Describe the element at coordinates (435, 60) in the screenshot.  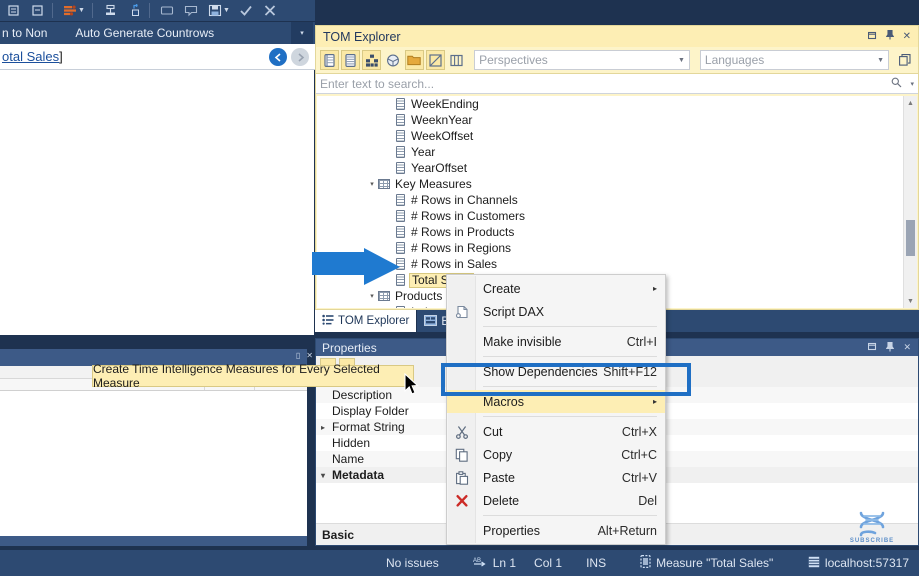
I see `show-hidden-icon` at that location.